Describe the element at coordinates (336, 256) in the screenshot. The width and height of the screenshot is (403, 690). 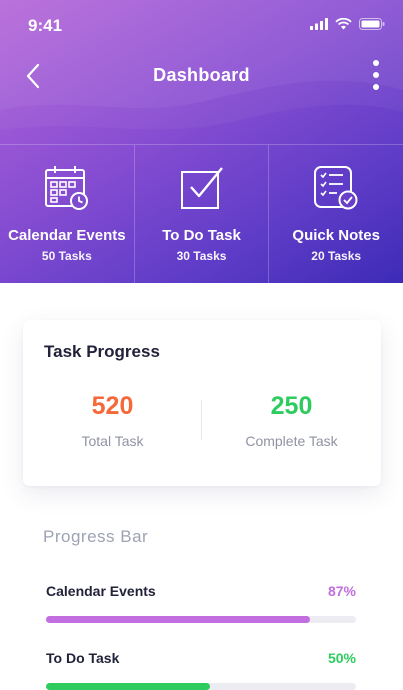
I see `tile-count: 20 Tasks` at that location.